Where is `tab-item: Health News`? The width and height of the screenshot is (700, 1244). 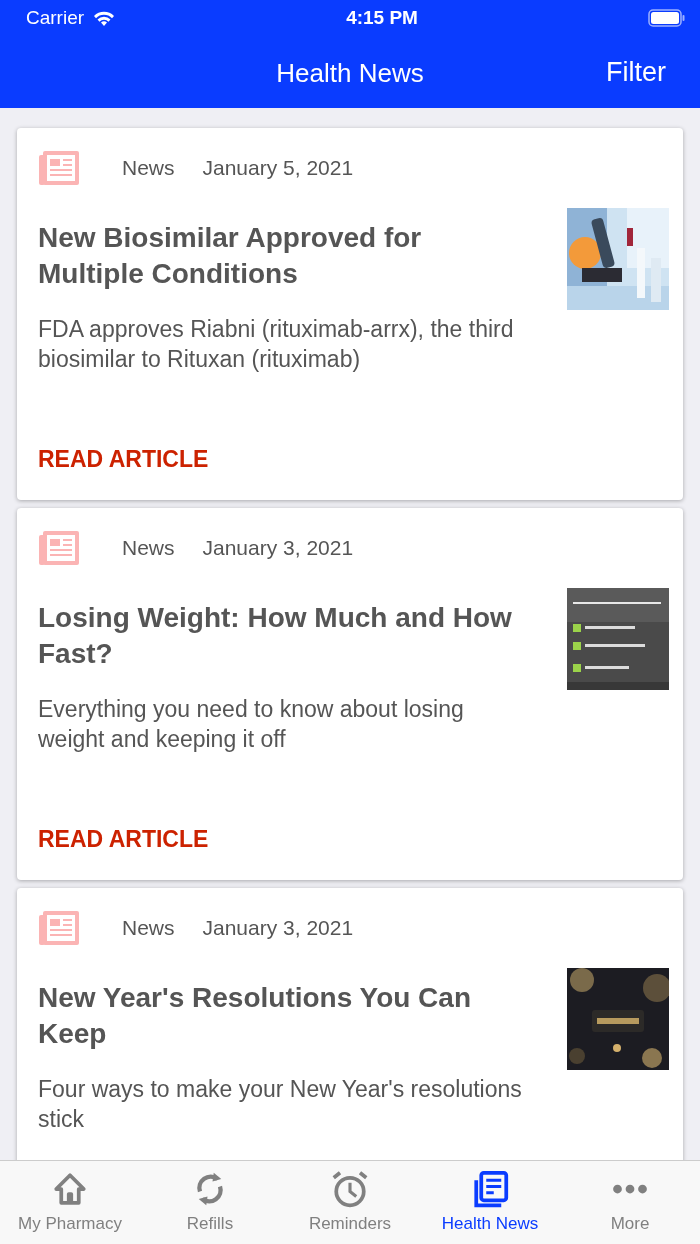 tab-item: Health News is located at coordinates (490, 1202).